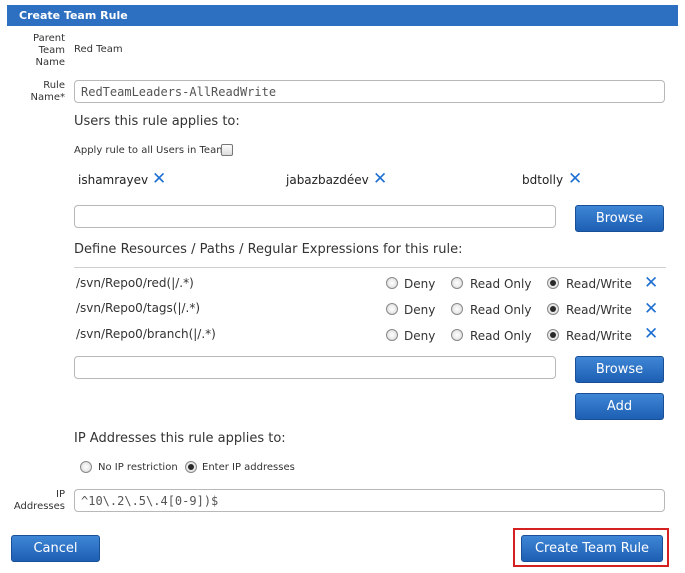 The image size is (685, 573). What do you see at coordinates (157, 121) in the screenshot?
I see `users-heading: Users this rule applies to:` at bounding box center [157, 121].